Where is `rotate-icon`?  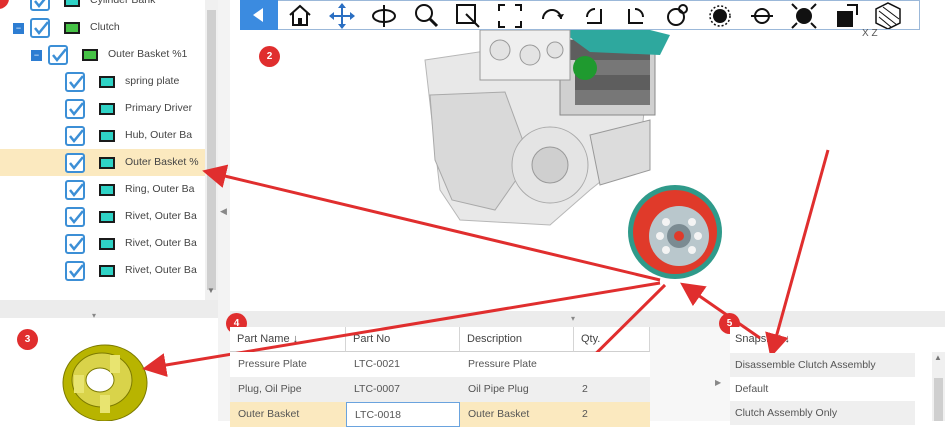 rotate-icon is located at coordinates (384, 16).